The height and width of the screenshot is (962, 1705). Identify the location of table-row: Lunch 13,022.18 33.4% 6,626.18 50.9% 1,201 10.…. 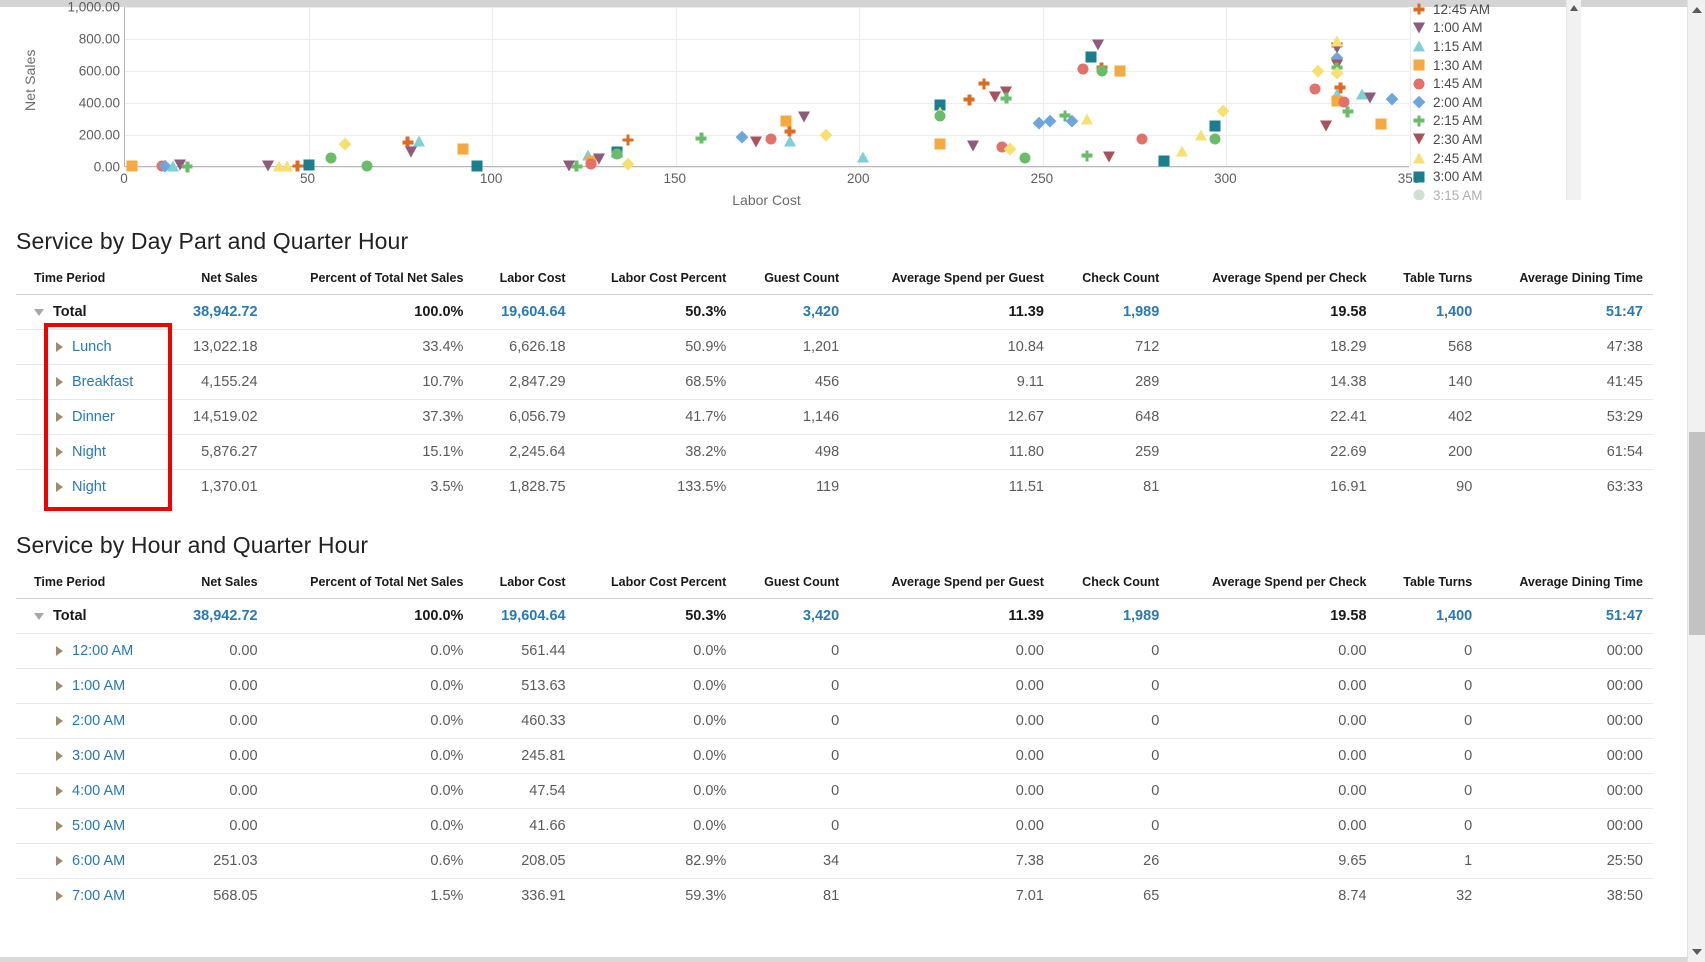
(834, 347).